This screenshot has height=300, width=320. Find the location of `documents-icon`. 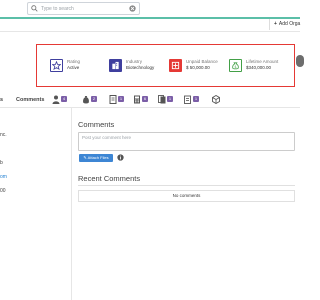

documents-icon is located at coordinates (162, 99).